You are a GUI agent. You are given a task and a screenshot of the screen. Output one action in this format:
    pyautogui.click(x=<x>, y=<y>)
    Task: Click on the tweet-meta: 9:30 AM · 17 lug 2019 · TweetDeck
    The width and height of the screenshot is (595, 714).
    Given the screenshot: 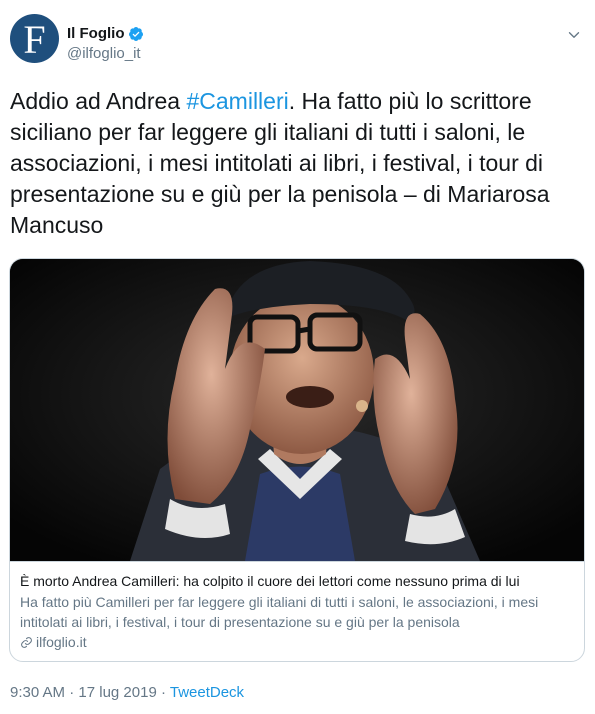 What is the action you would take?
    pyautogui.click(x=127, y=692)
    